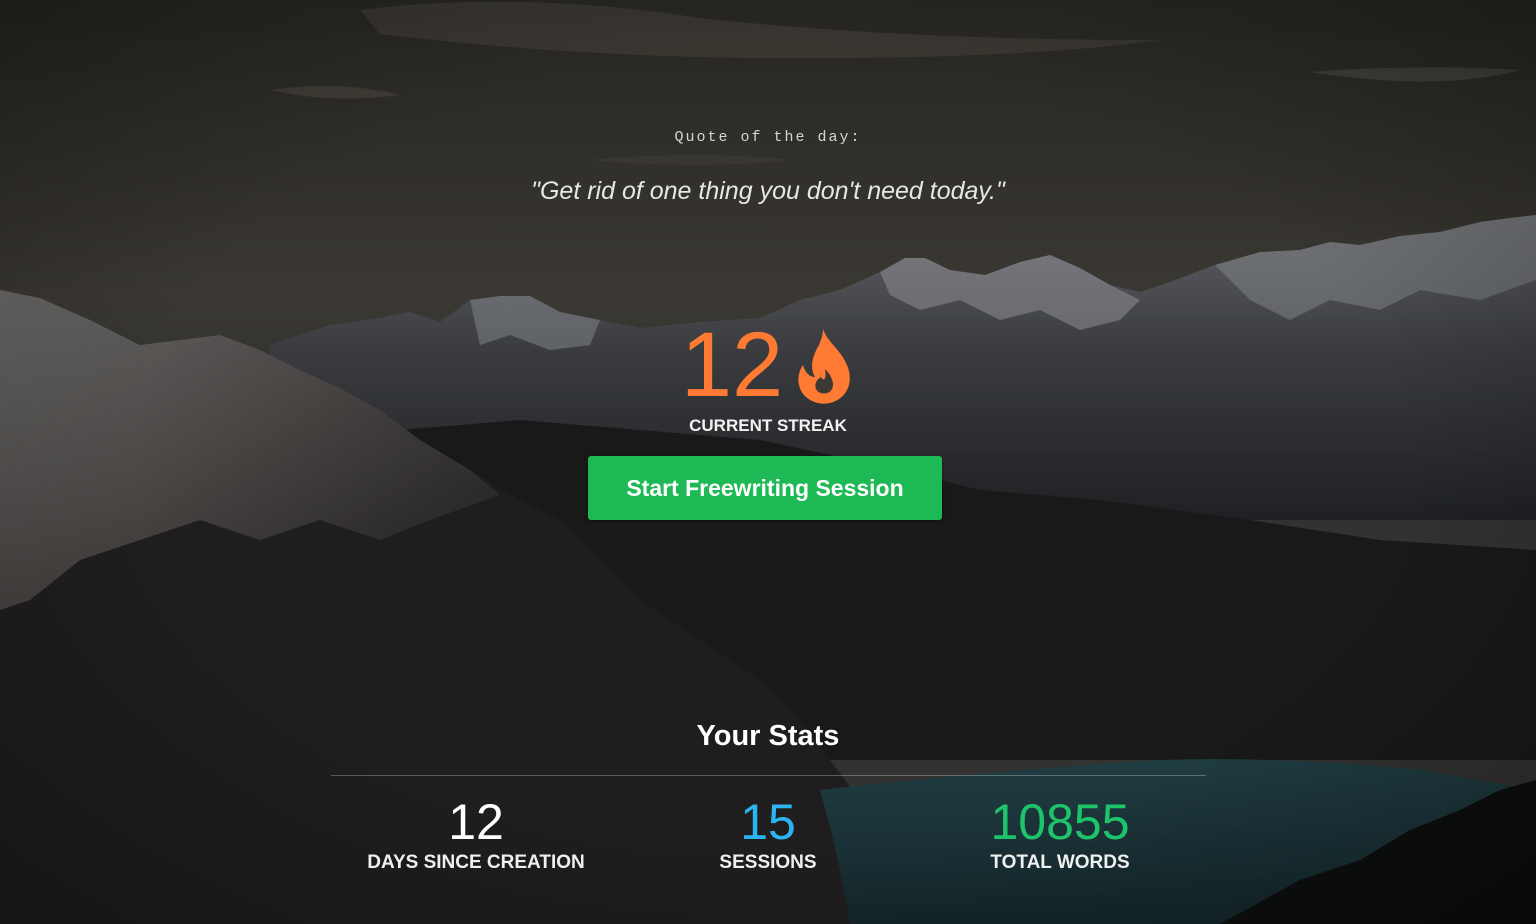 The width and height of the screenshot is (1536, 924). Describe the element at coordinates (768, 736) in the screenshot. I see `stats-title: Your Stats` at that location.